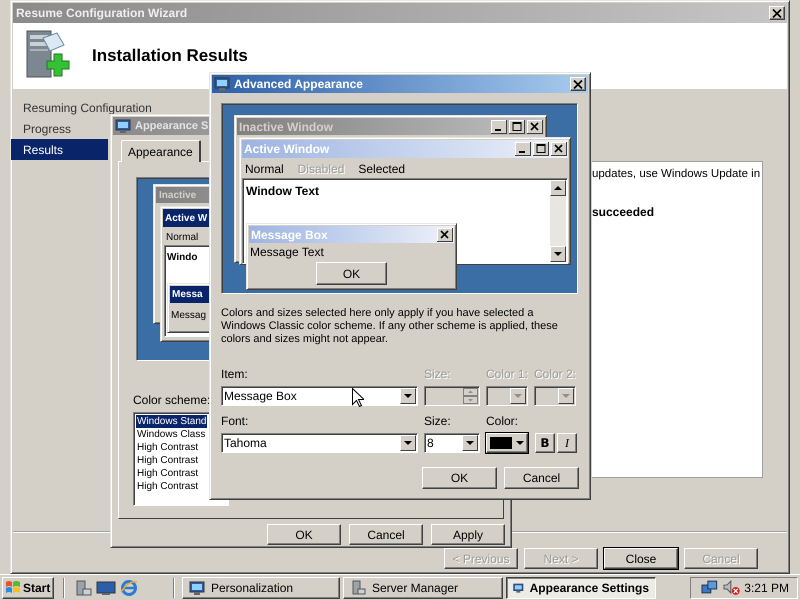  What do you see at coordinates (286, 252) in the screenshot?
I see `message-text: Message Text` at bounding box center [286, 252].